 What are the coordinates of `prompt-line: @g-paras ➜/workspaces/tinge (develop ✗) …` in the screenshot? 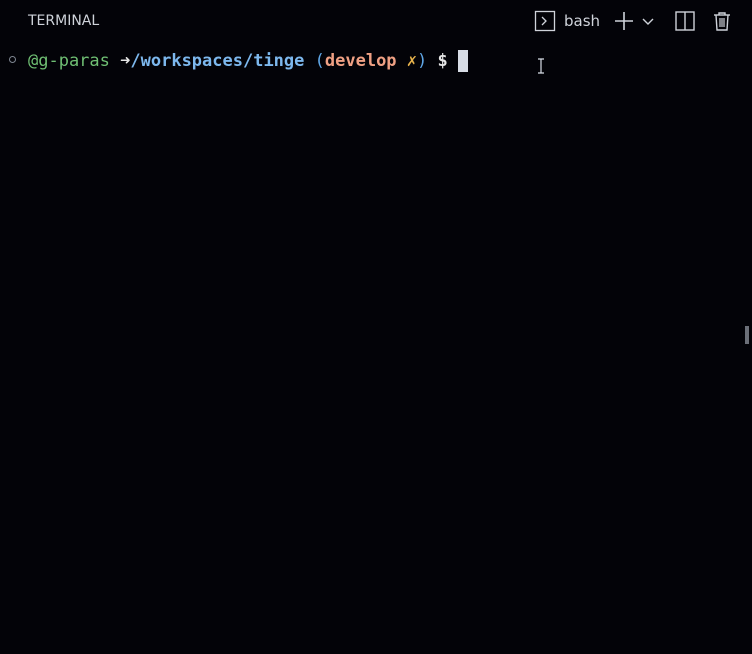 It's located at (248, 61).